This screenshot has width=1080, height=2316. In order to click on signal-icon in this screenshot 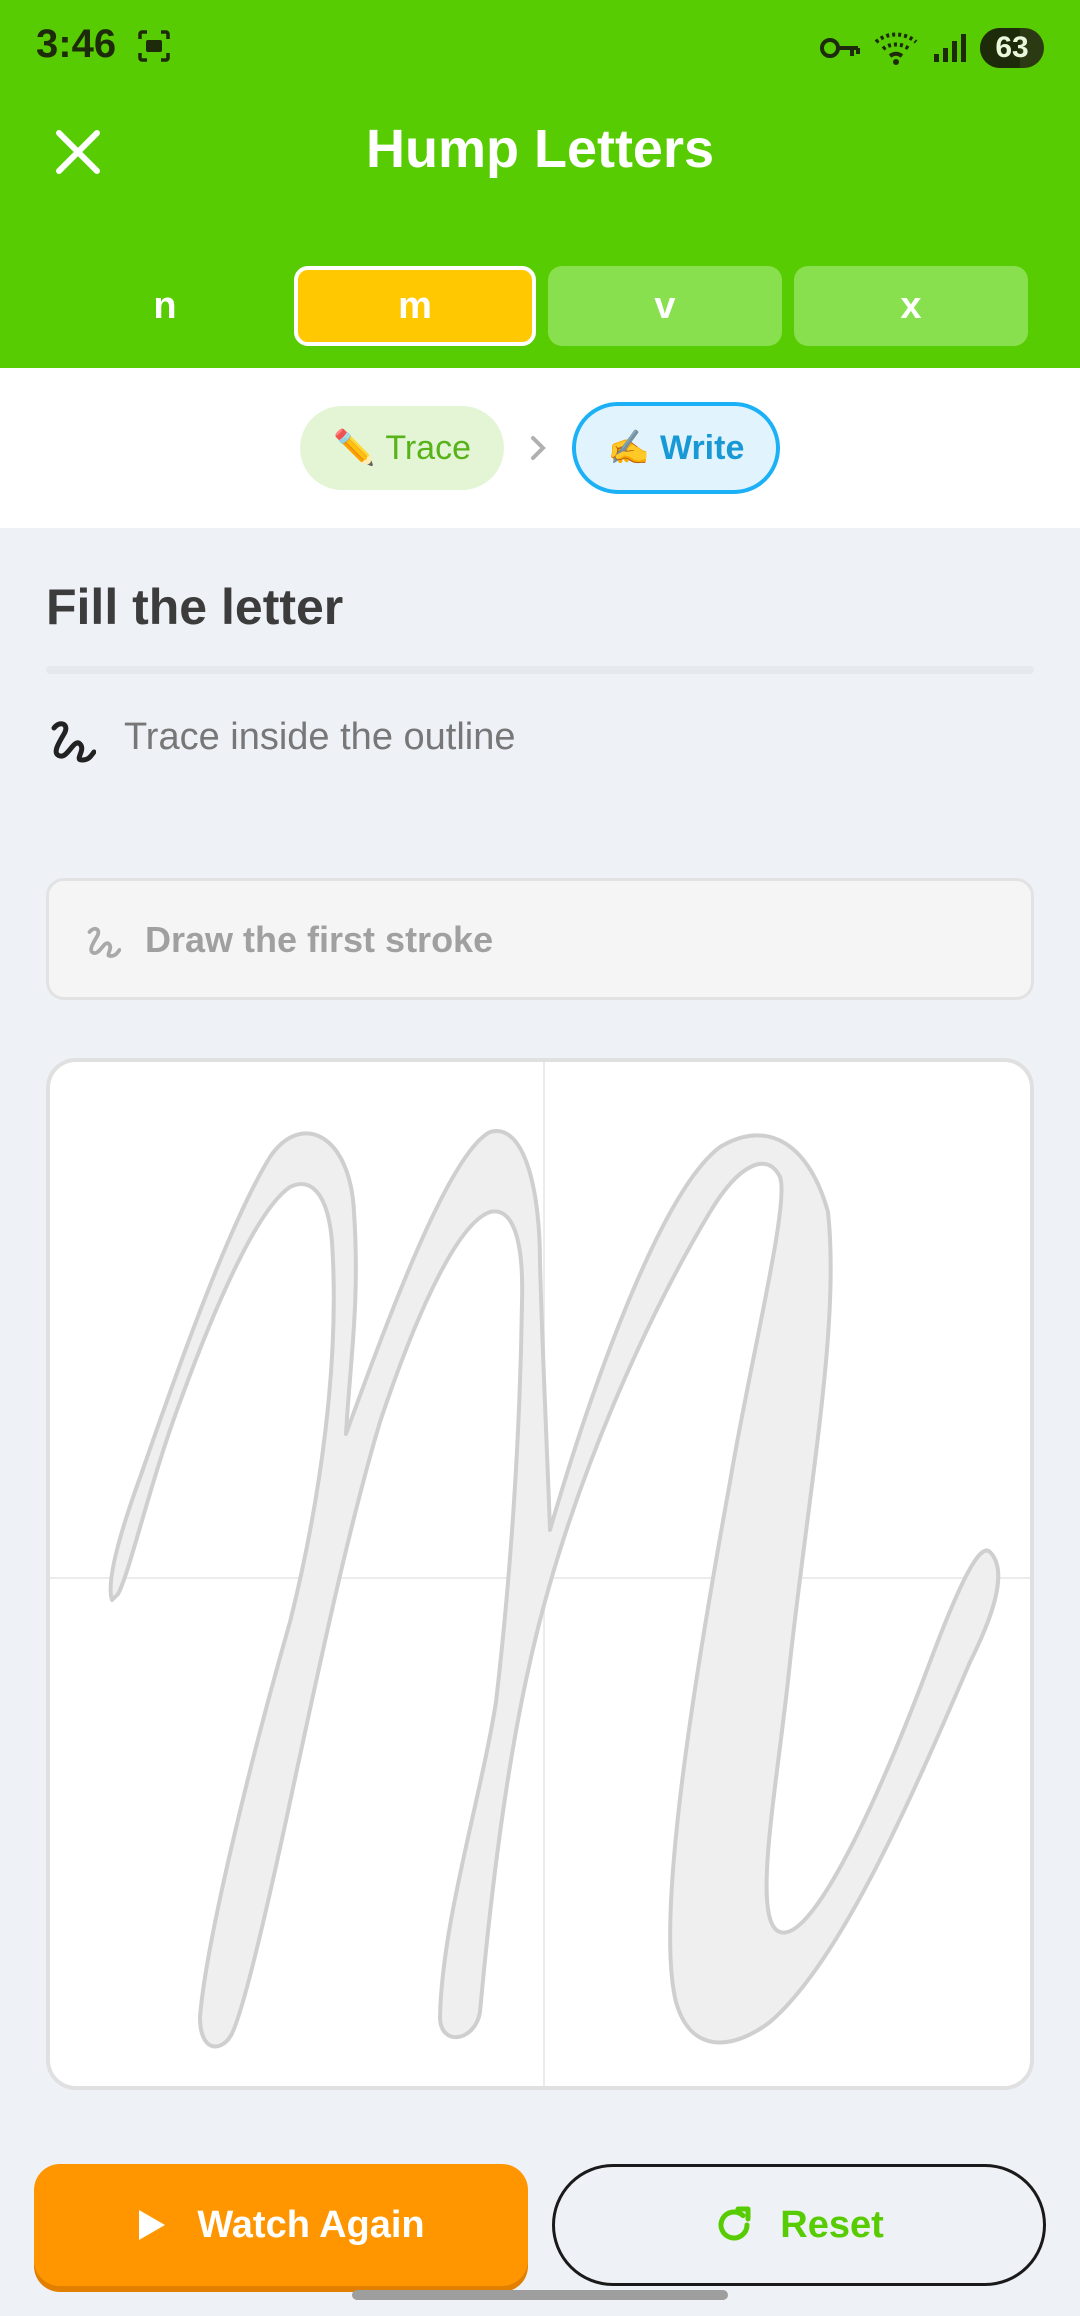, I will do `click(950, 48)`.